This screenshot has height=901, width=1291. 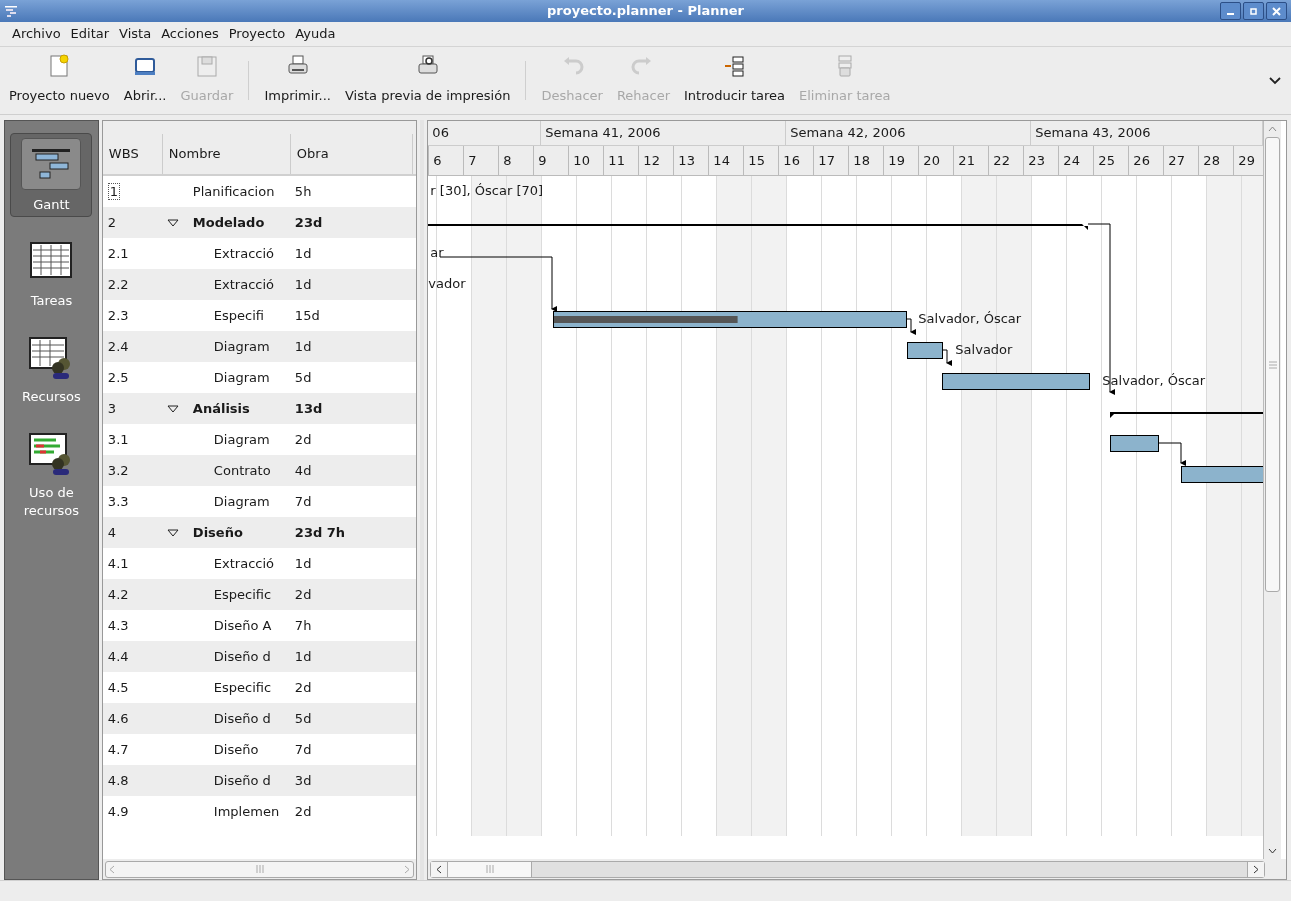 I want to click on column-header: Nombre, so click(x=226, y=154).